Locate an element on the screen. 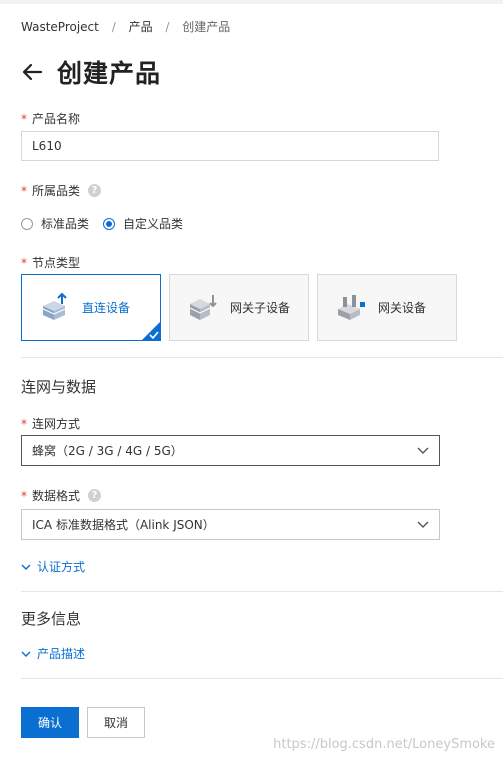 Image resolution: width=503 pixels, height=762 pixels. node-type-label-text: 节点类型 is located at coordinates (56, 263).